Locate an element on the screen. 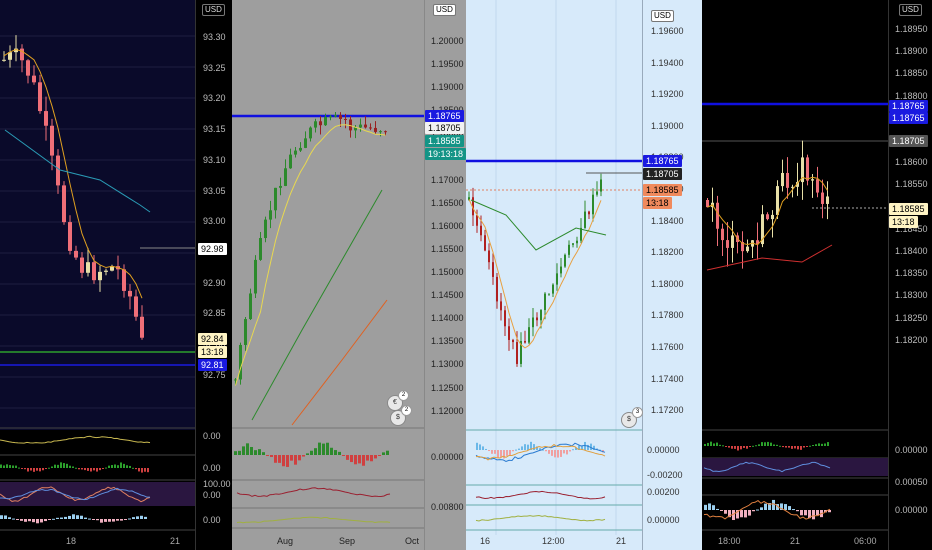 The width and height of the screenshot is (932, 550). axis-tick-label: 1.18950 is located at coordinates (911, 29).